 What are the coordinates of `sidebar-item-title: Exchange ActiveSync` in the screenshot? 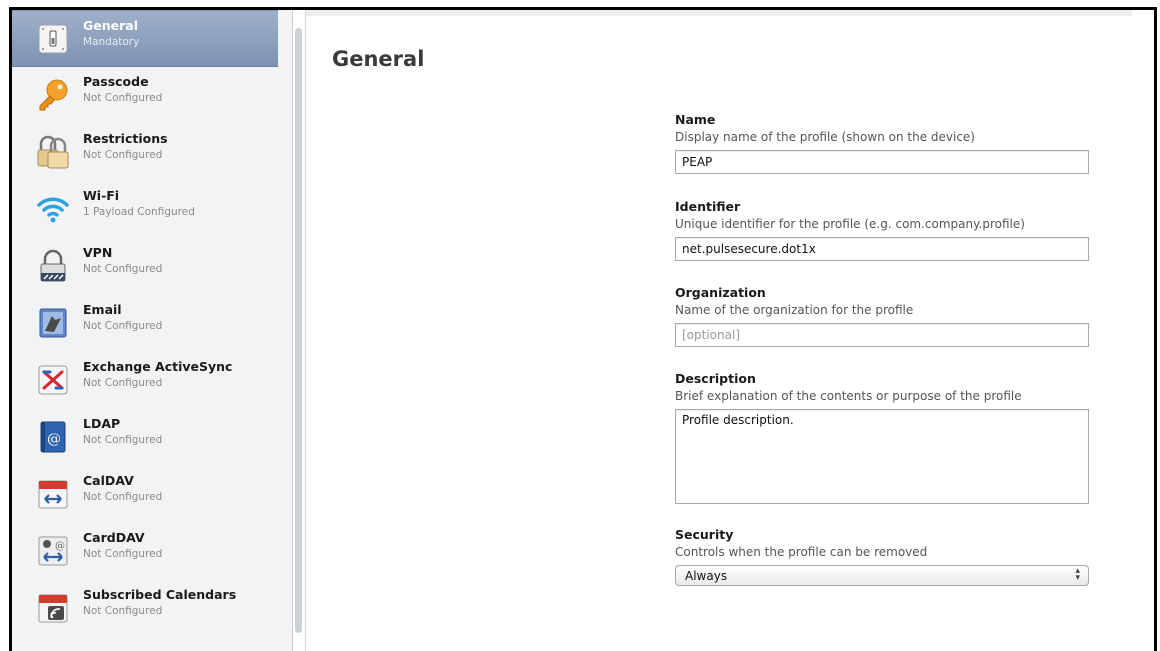 It's located at (158, 366).